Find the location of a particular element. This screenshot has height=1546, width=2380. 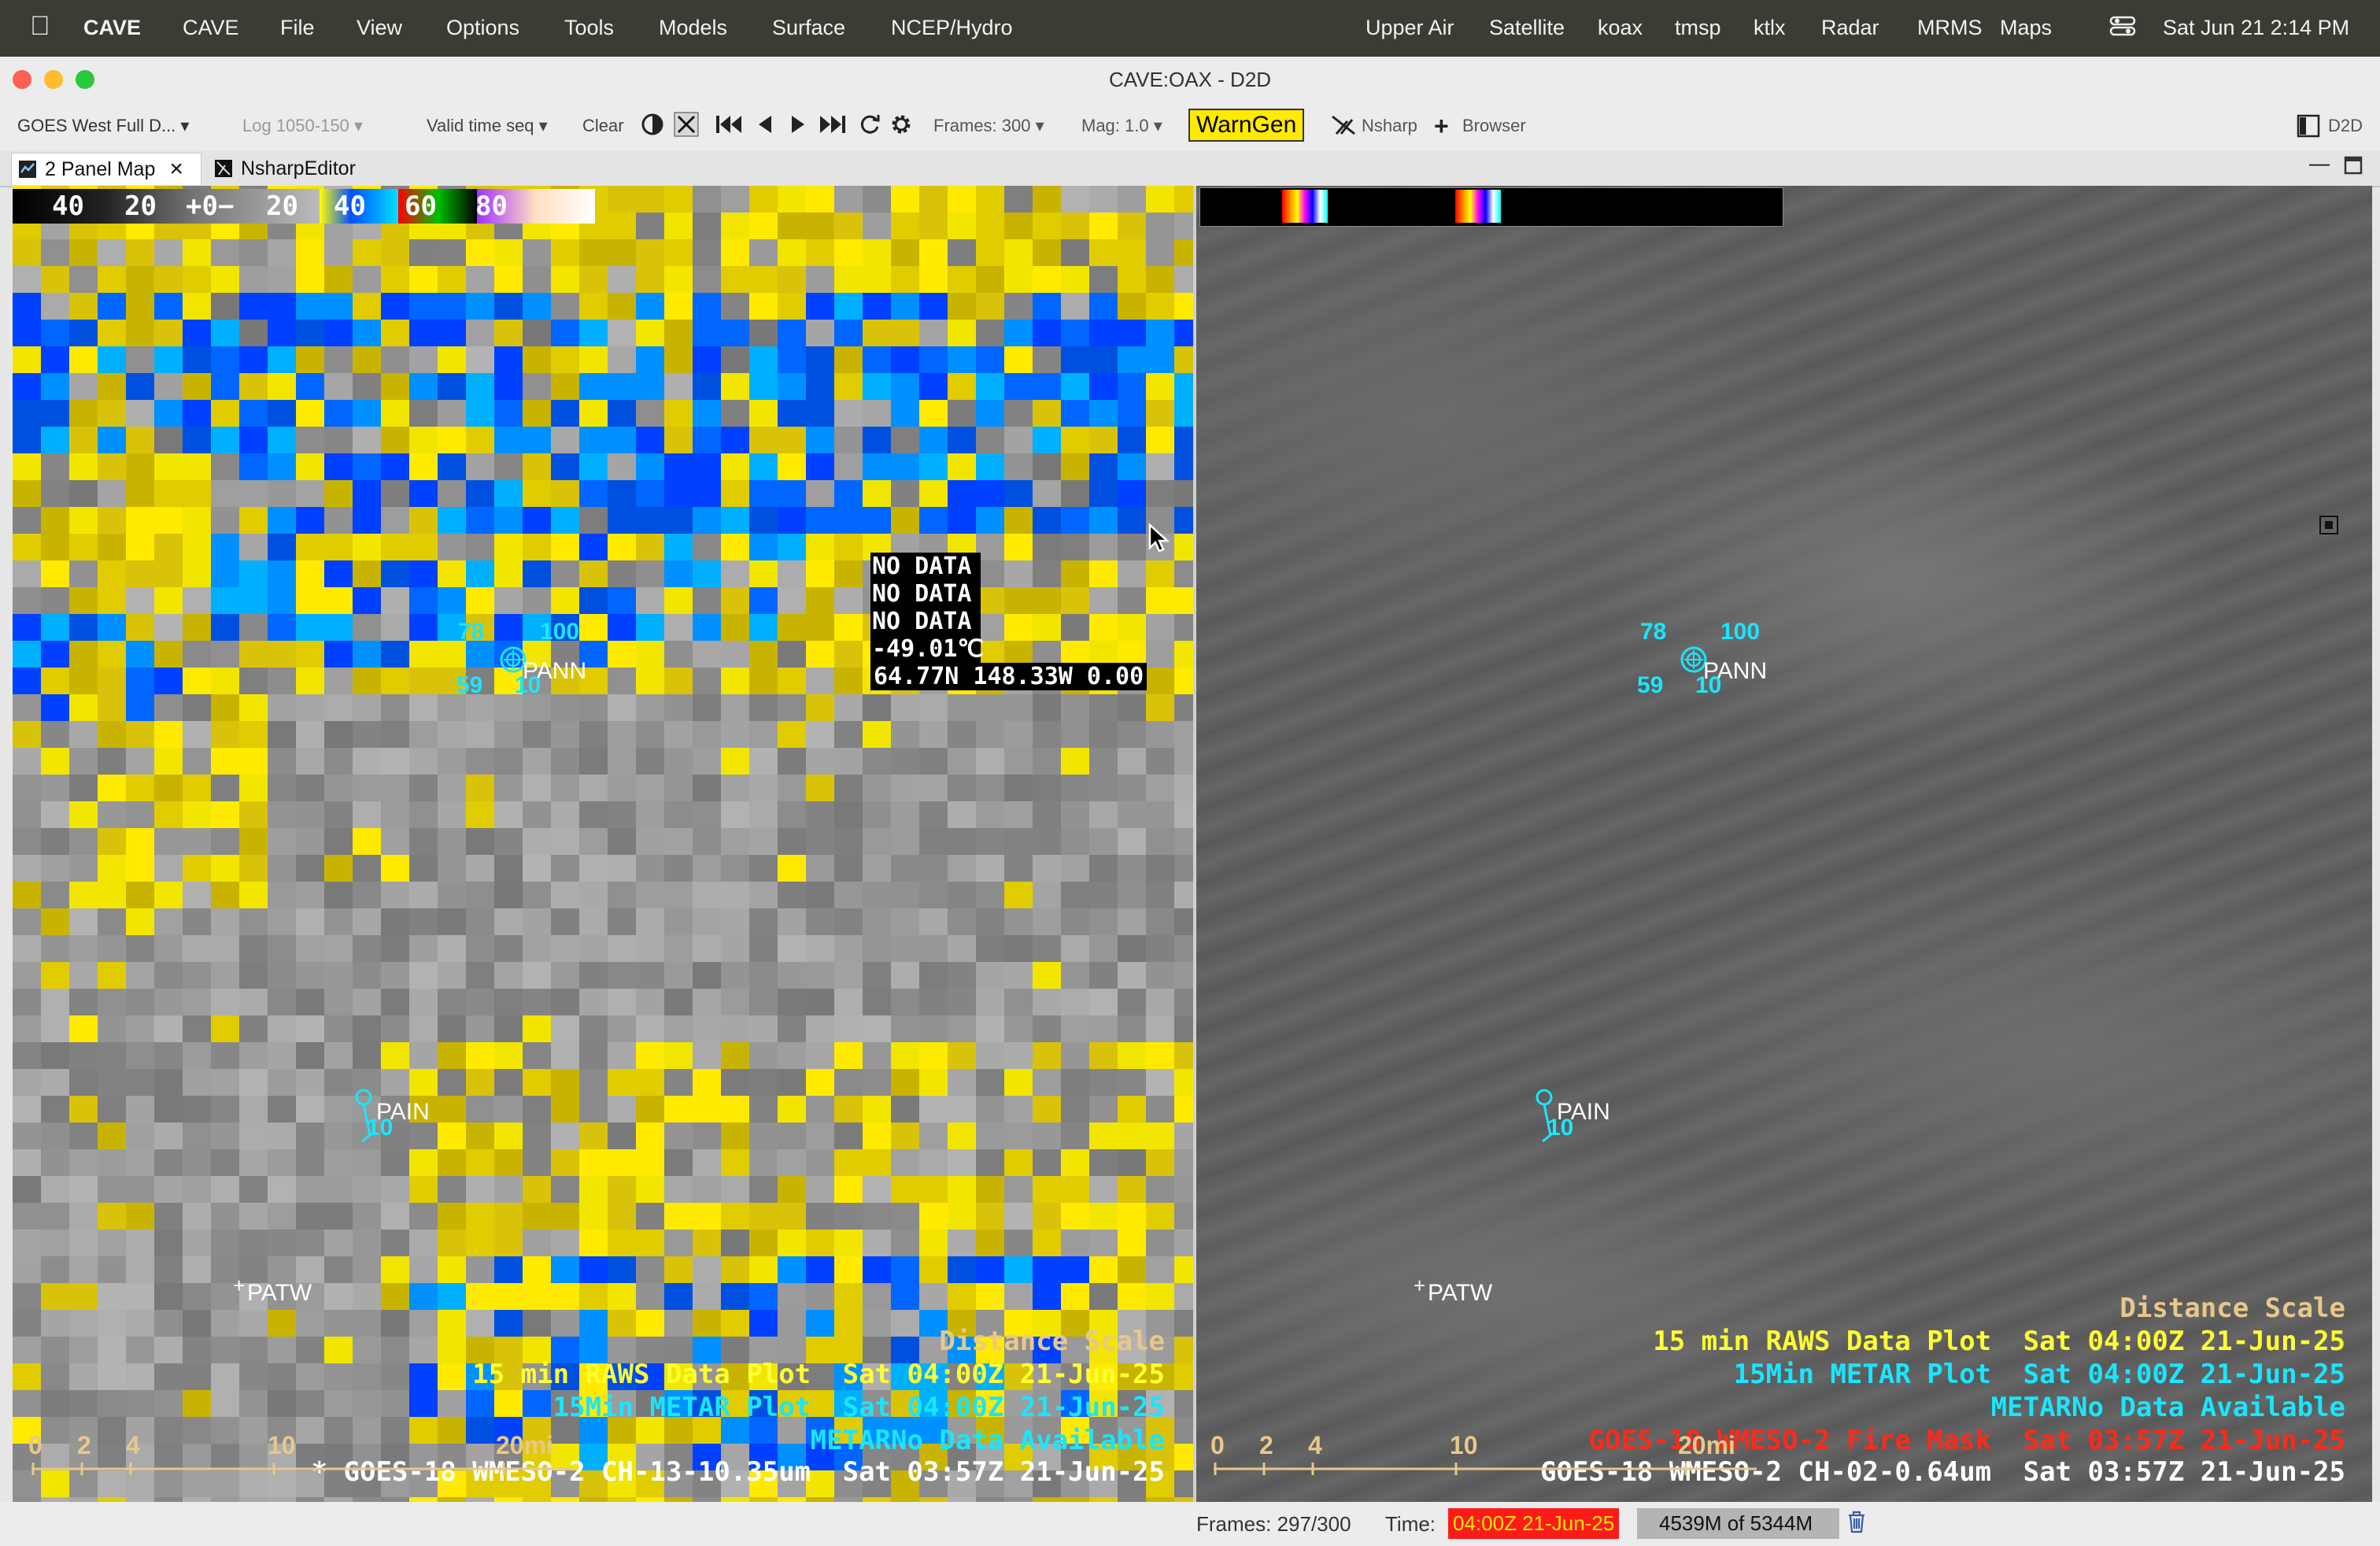

warngen-button: WarnGen is located at coordinates (1246, 125).